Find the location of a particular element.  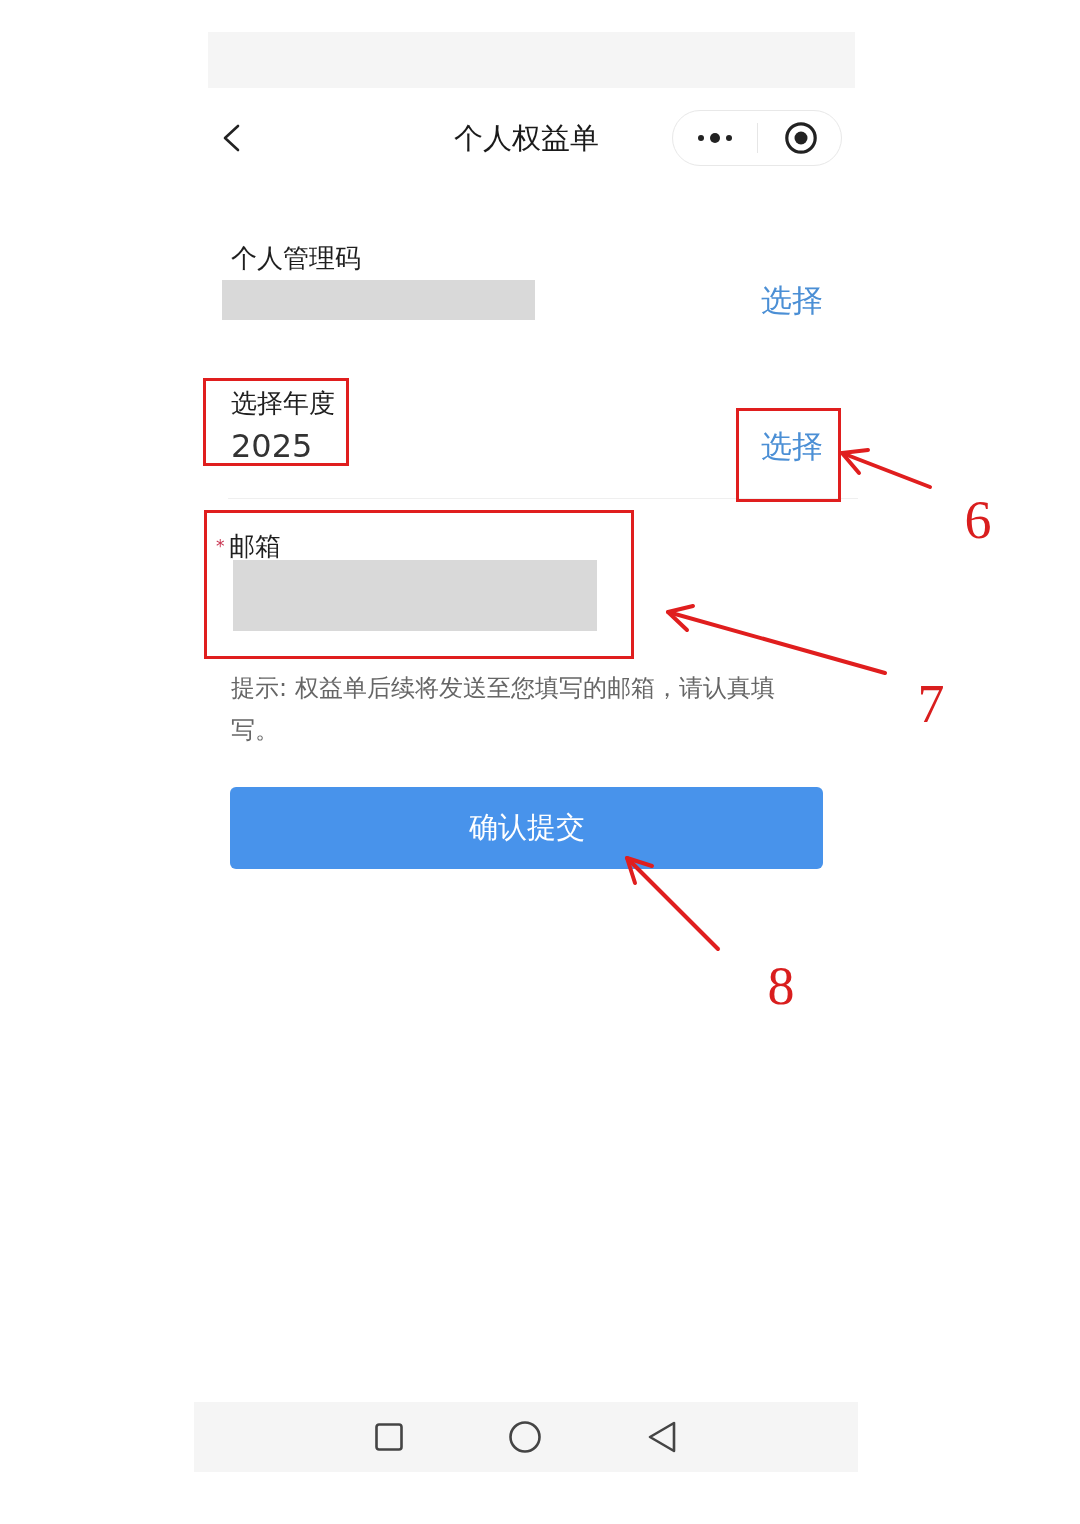

hint-text: 提示: 权益单后续将发送至您填写的邮箱，请认真填写。 is located at coordinates (503, 709).